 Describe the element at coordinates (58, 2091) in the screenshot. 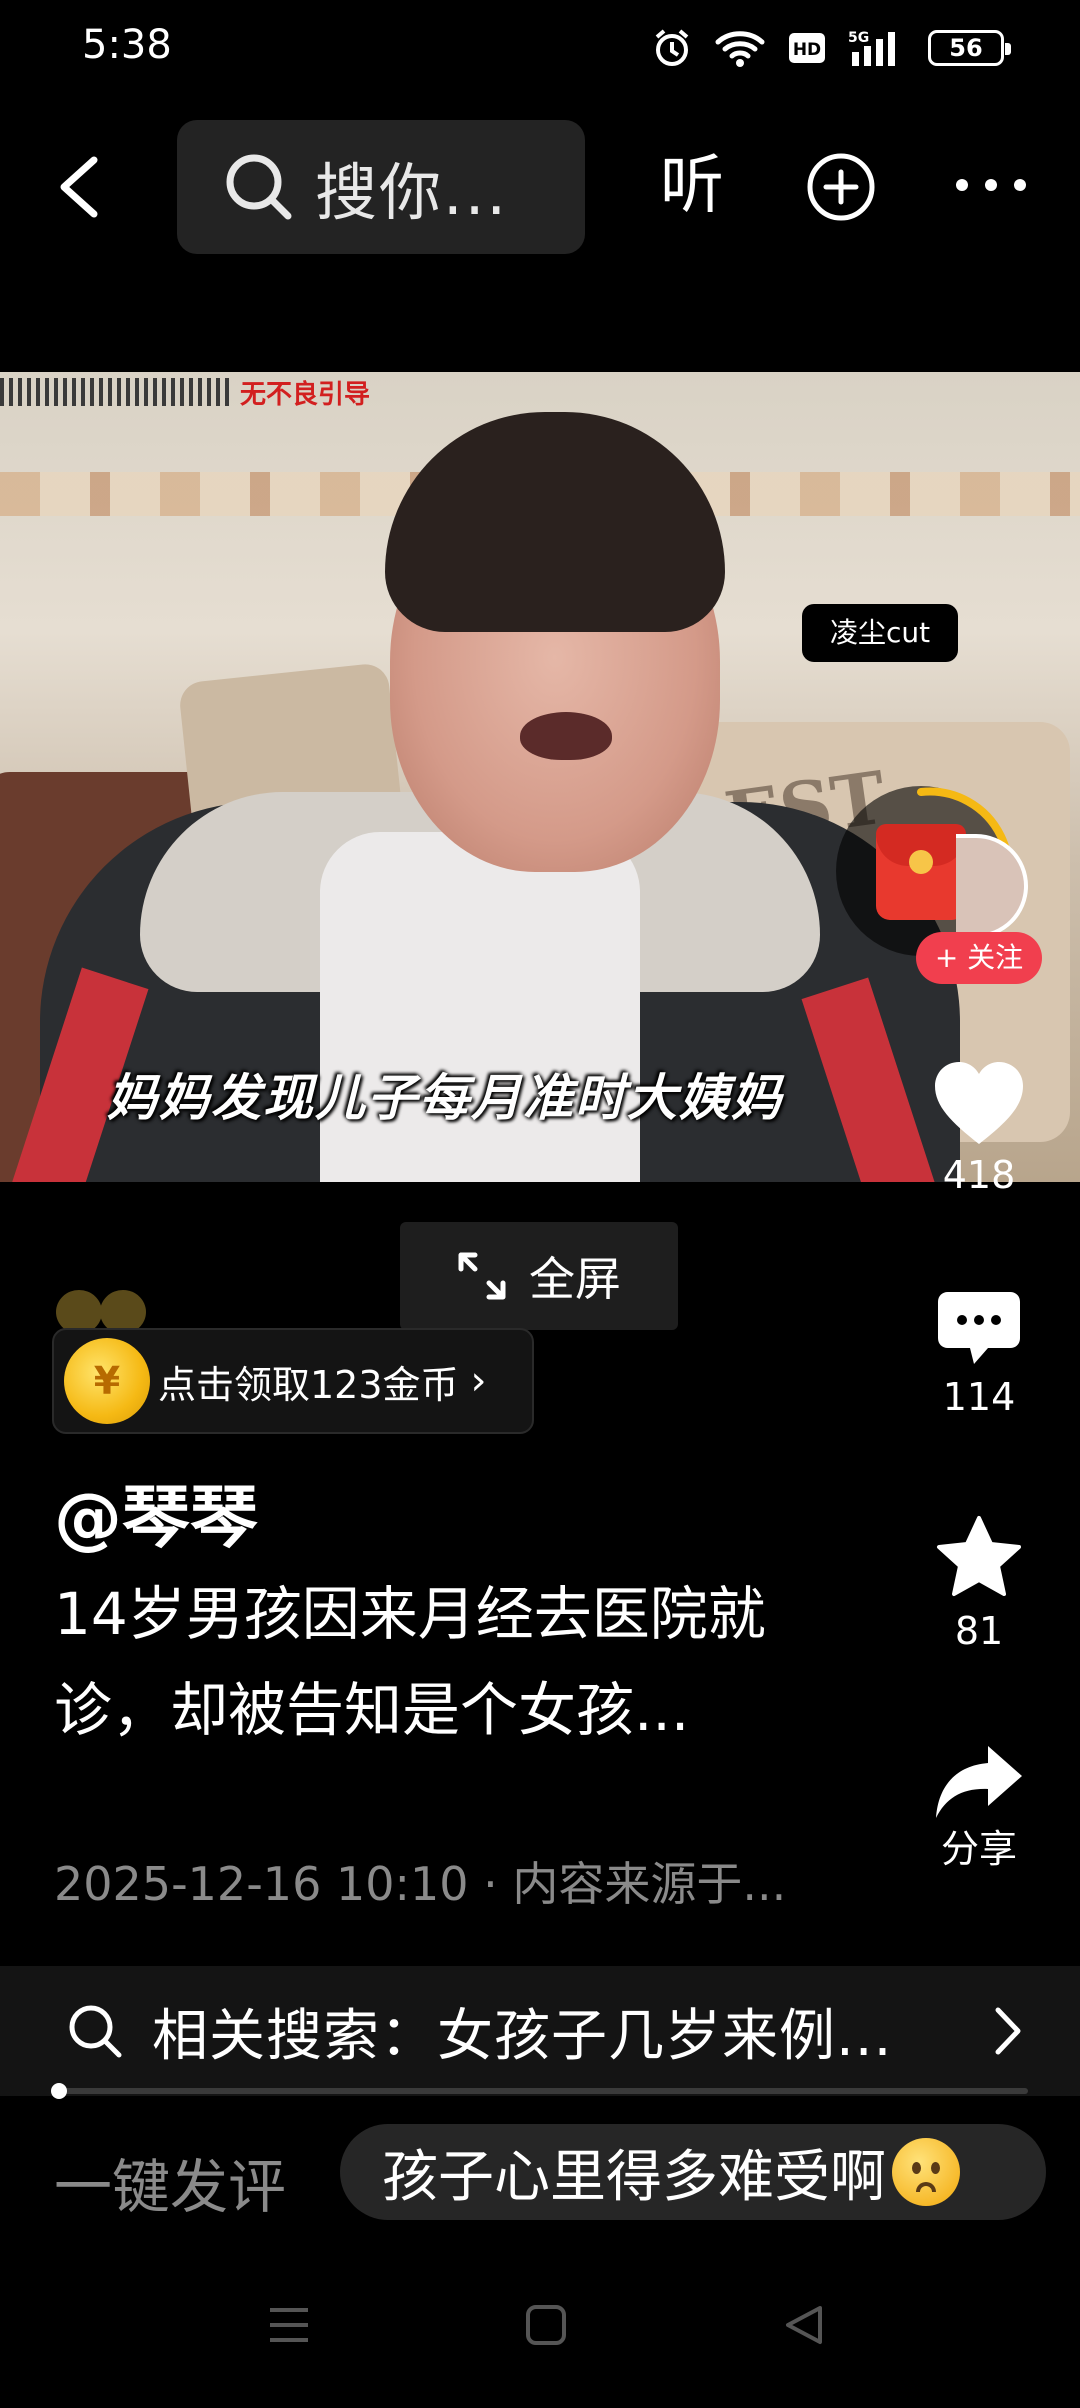

I see `video-progress-handle` at that location.